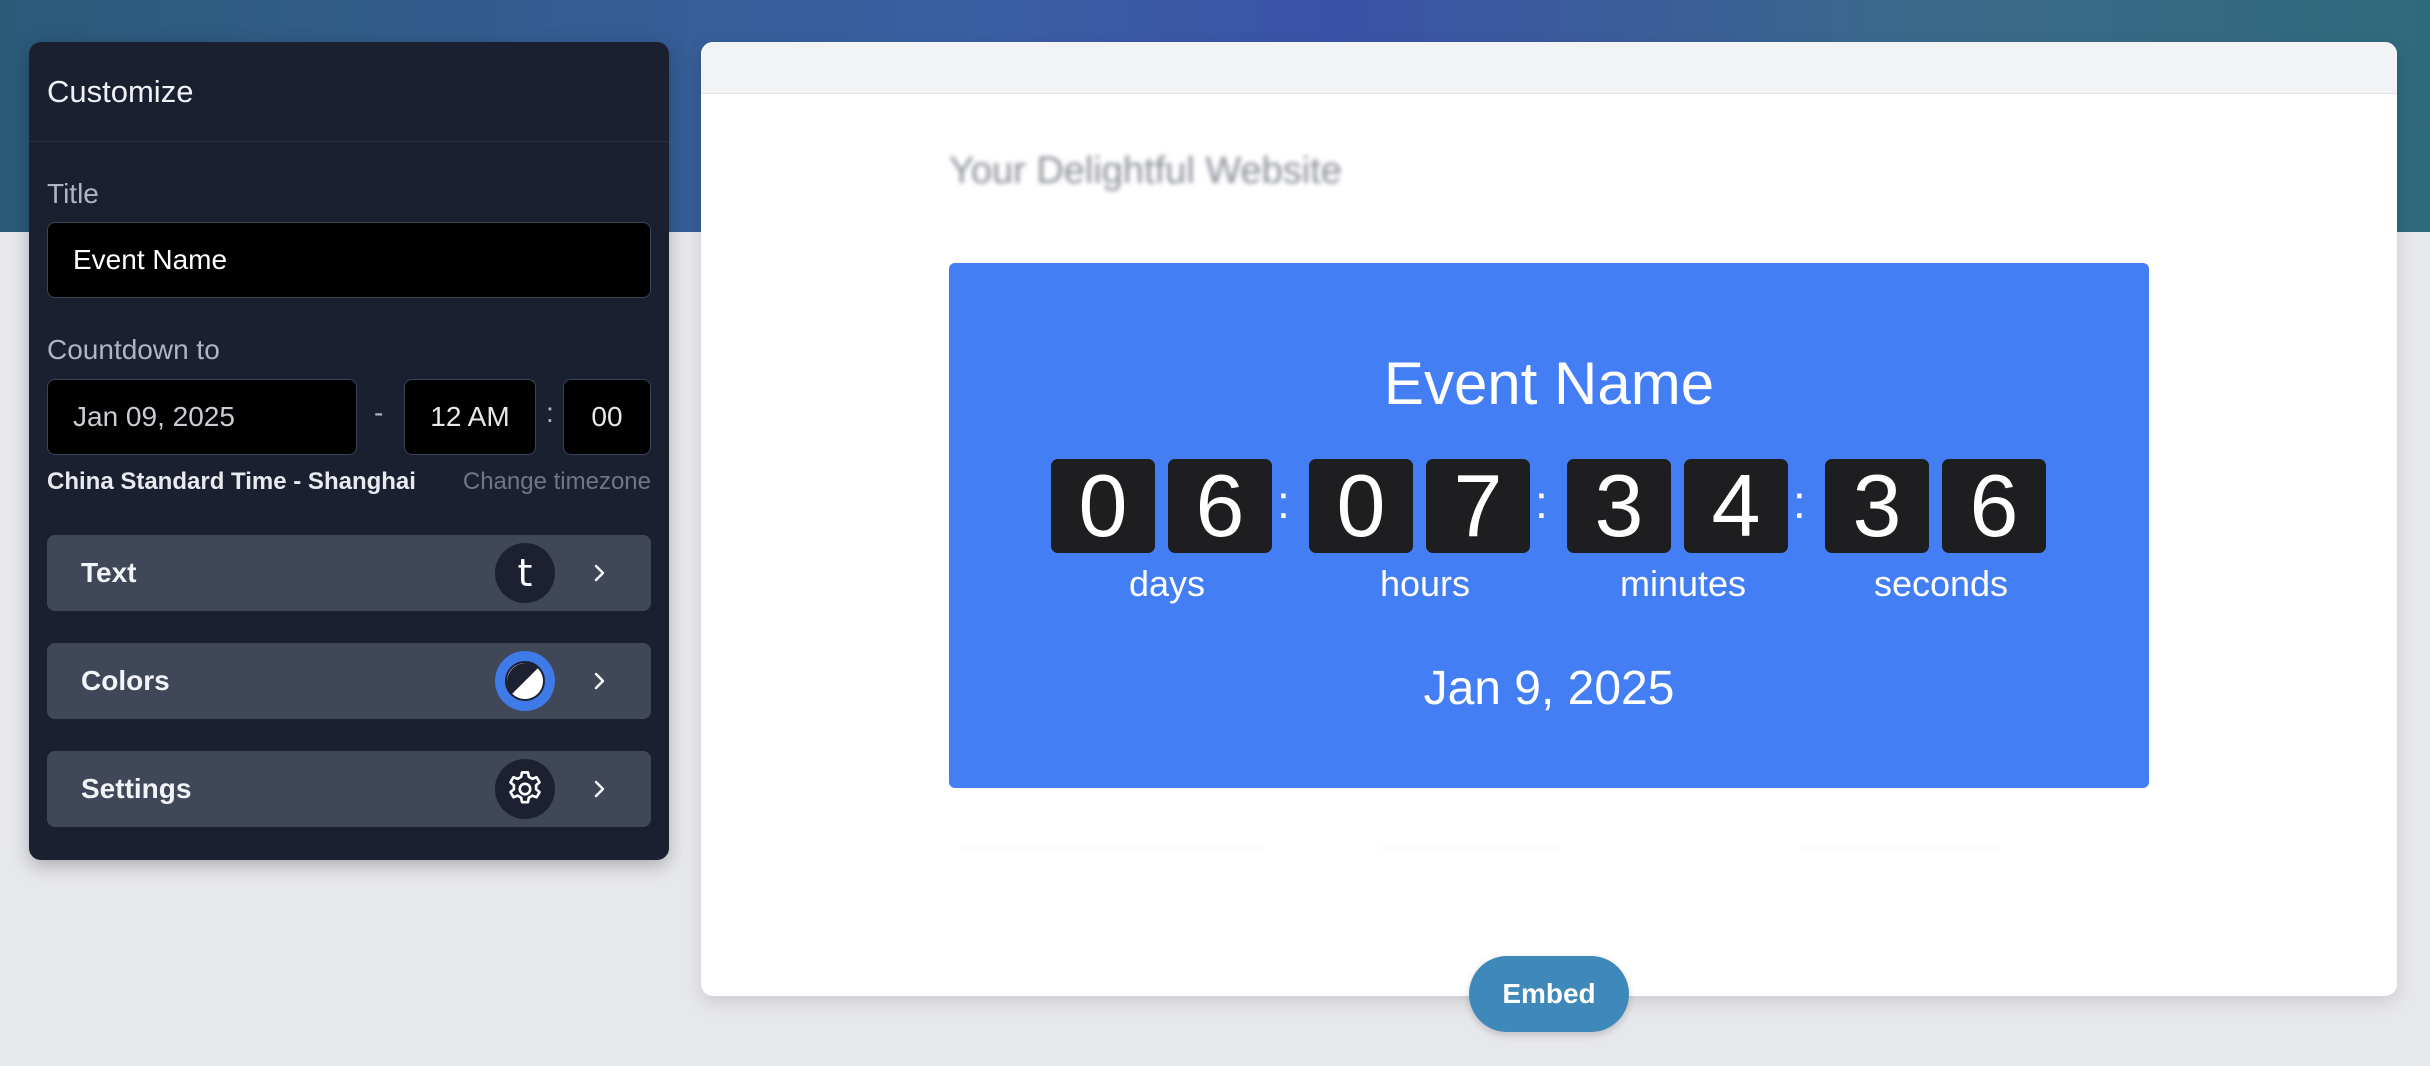 The width and height of the screenshot is (2430, 1066). What do you see at coordinates (136, 788) in the screenshot?
I see `settings-section-label: Settings` at bounding box center [136, 788].